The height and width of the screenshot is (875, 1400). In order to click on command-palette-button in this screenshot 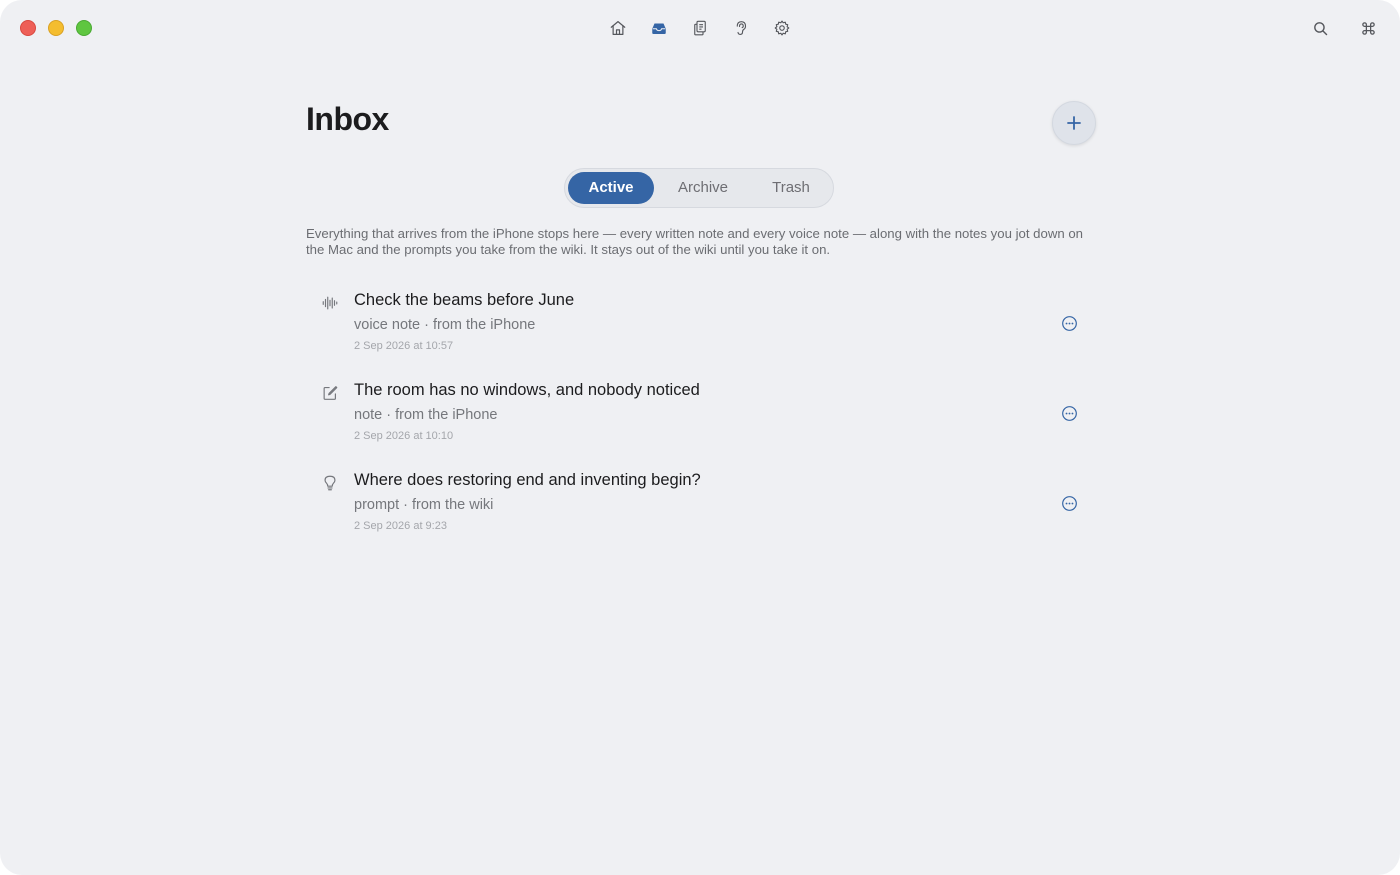, I will do `click(1368, 28)`.